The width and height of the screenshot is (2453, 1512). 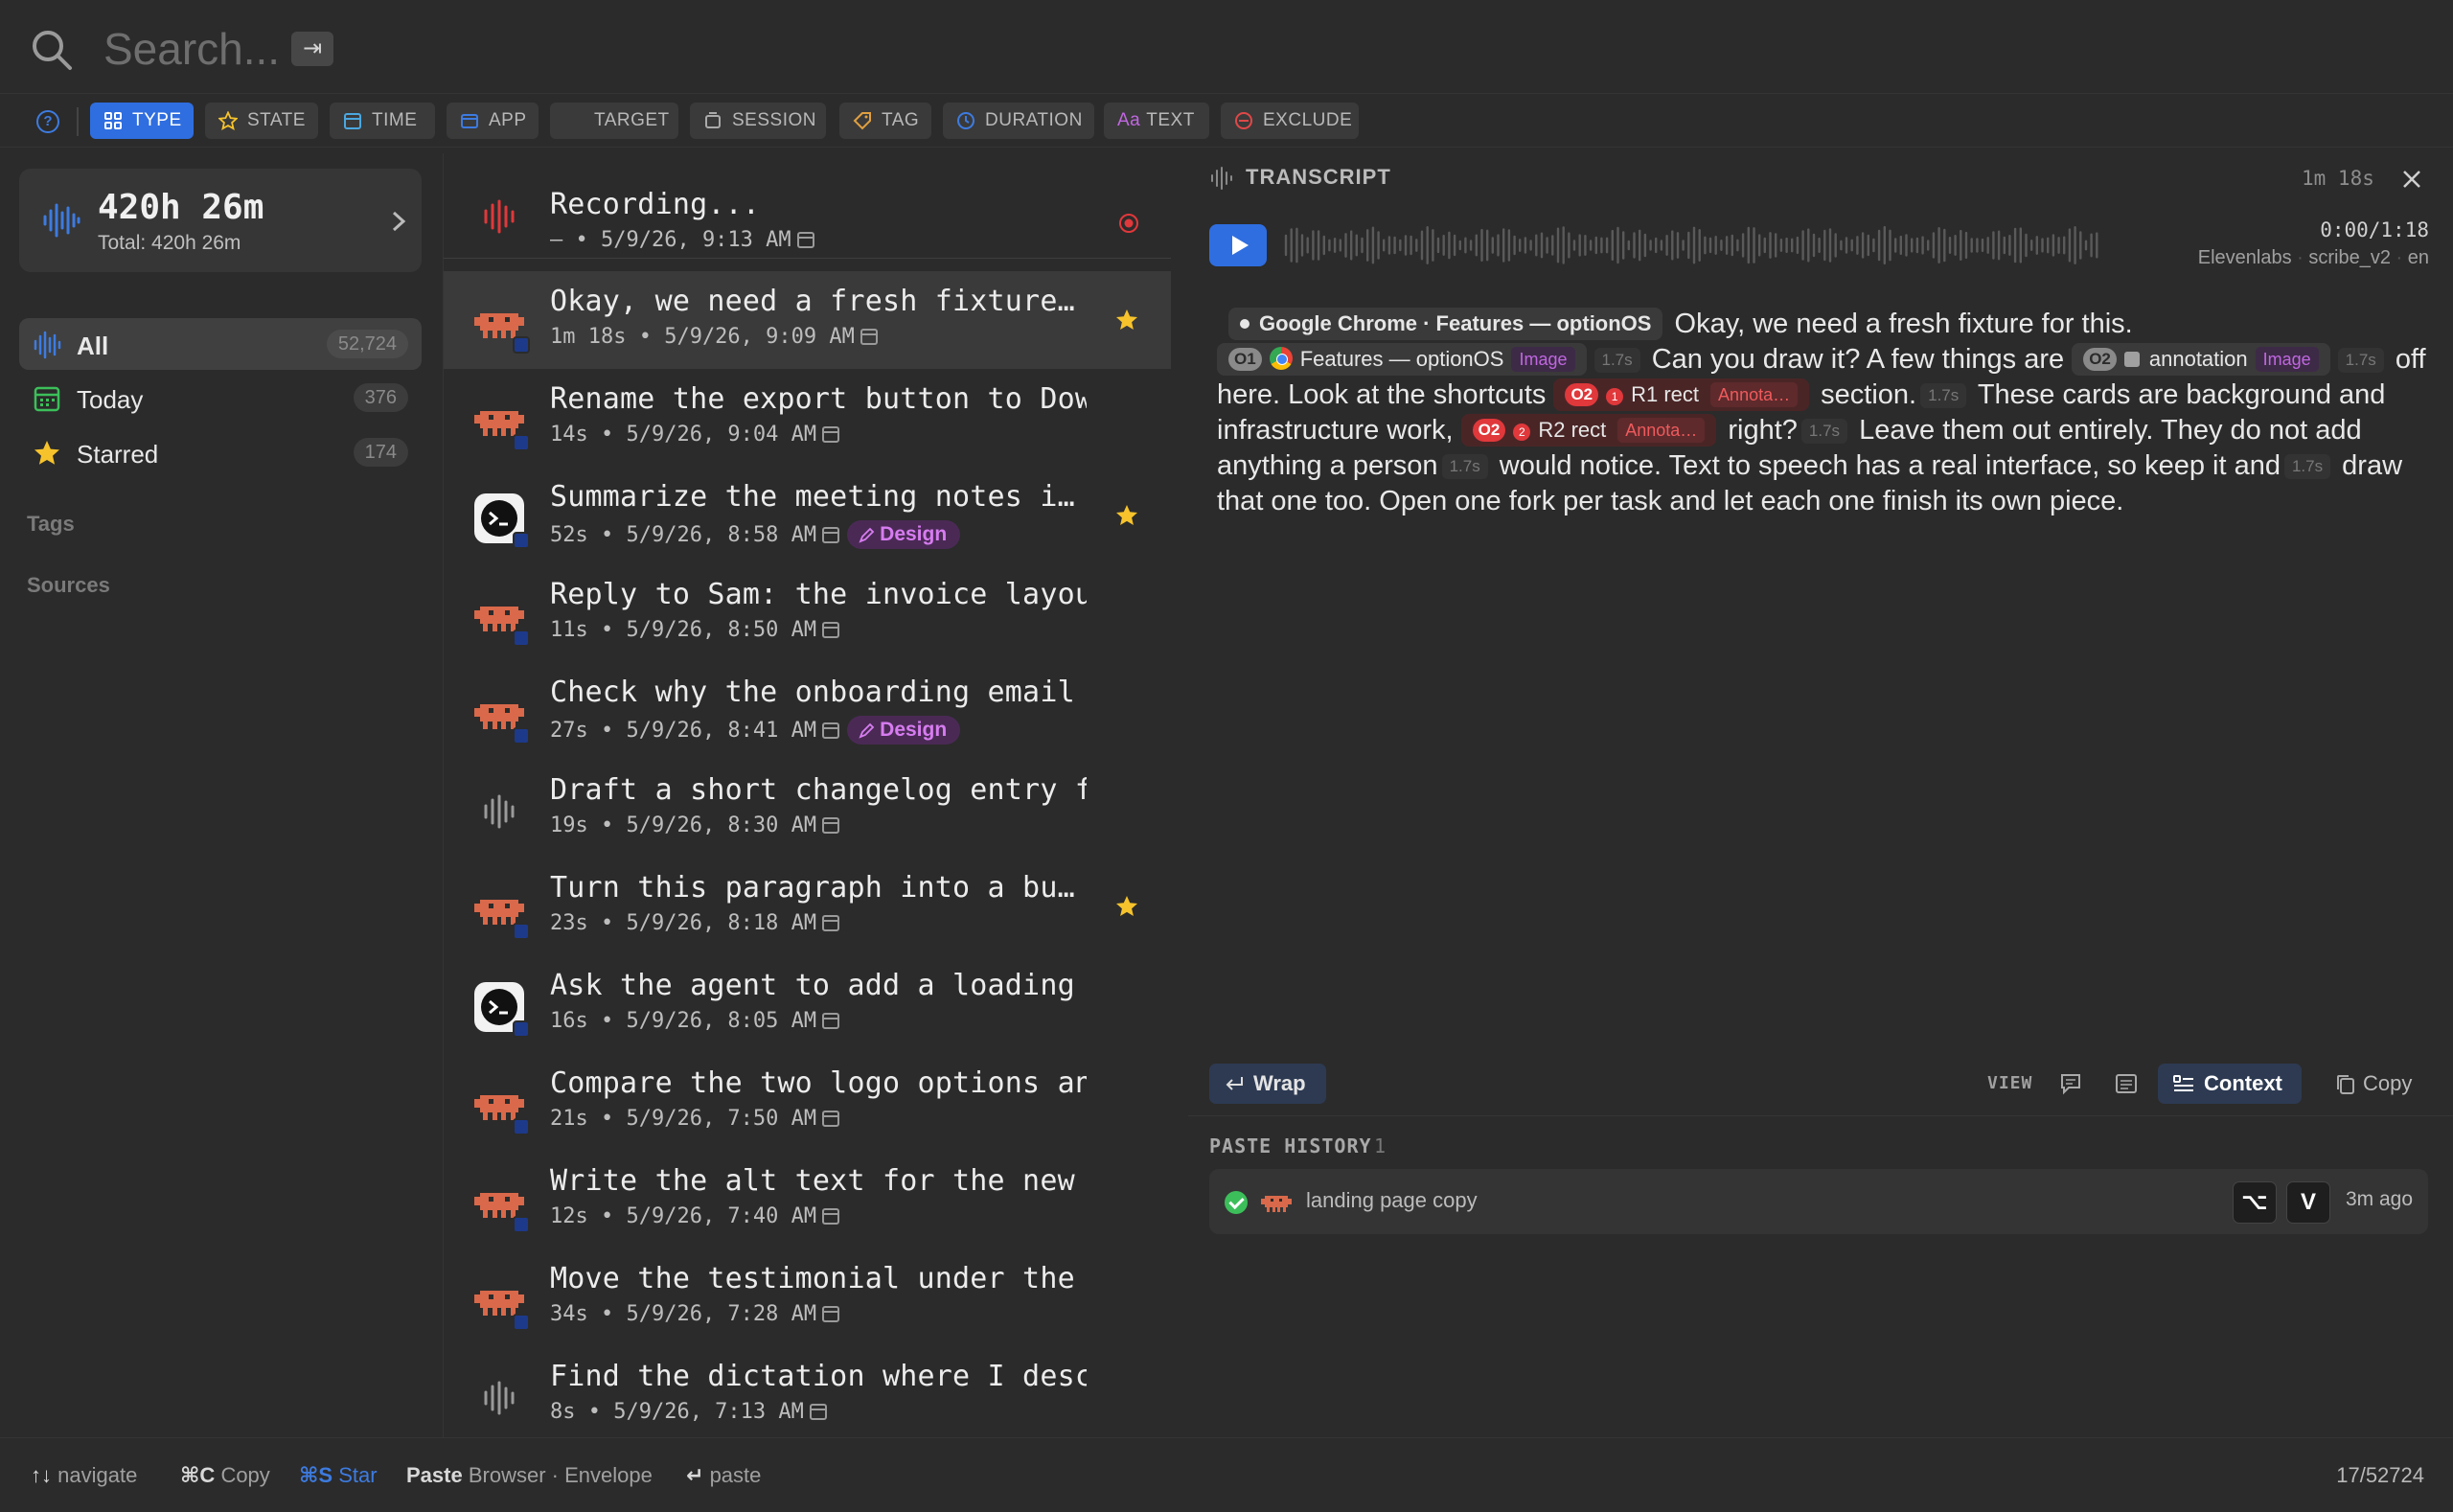 I want to click on help-icon: ?, so click(x=48, y=121).